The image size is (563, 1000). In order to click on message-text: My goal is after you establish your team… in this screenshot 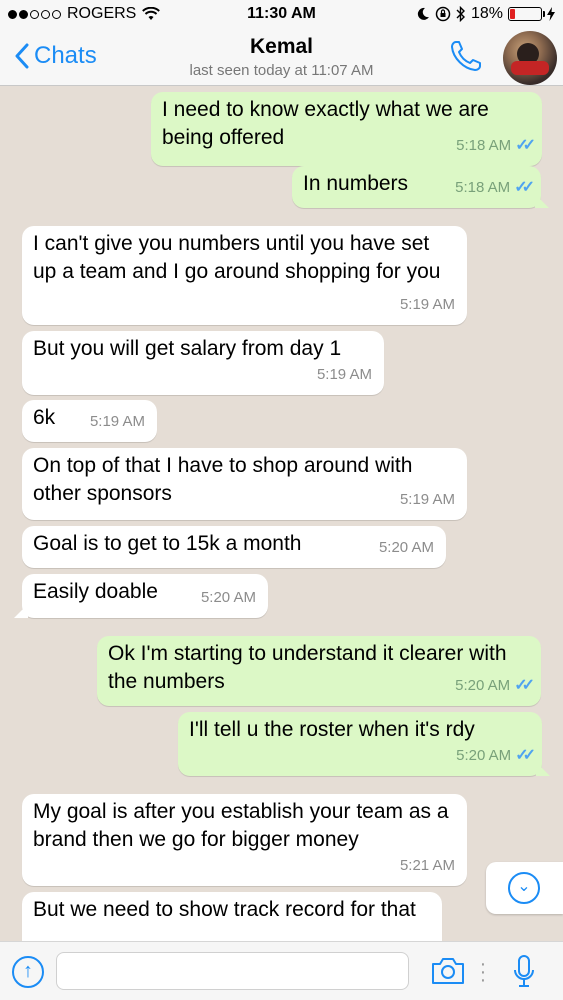, I will do `click(241, 825)`.